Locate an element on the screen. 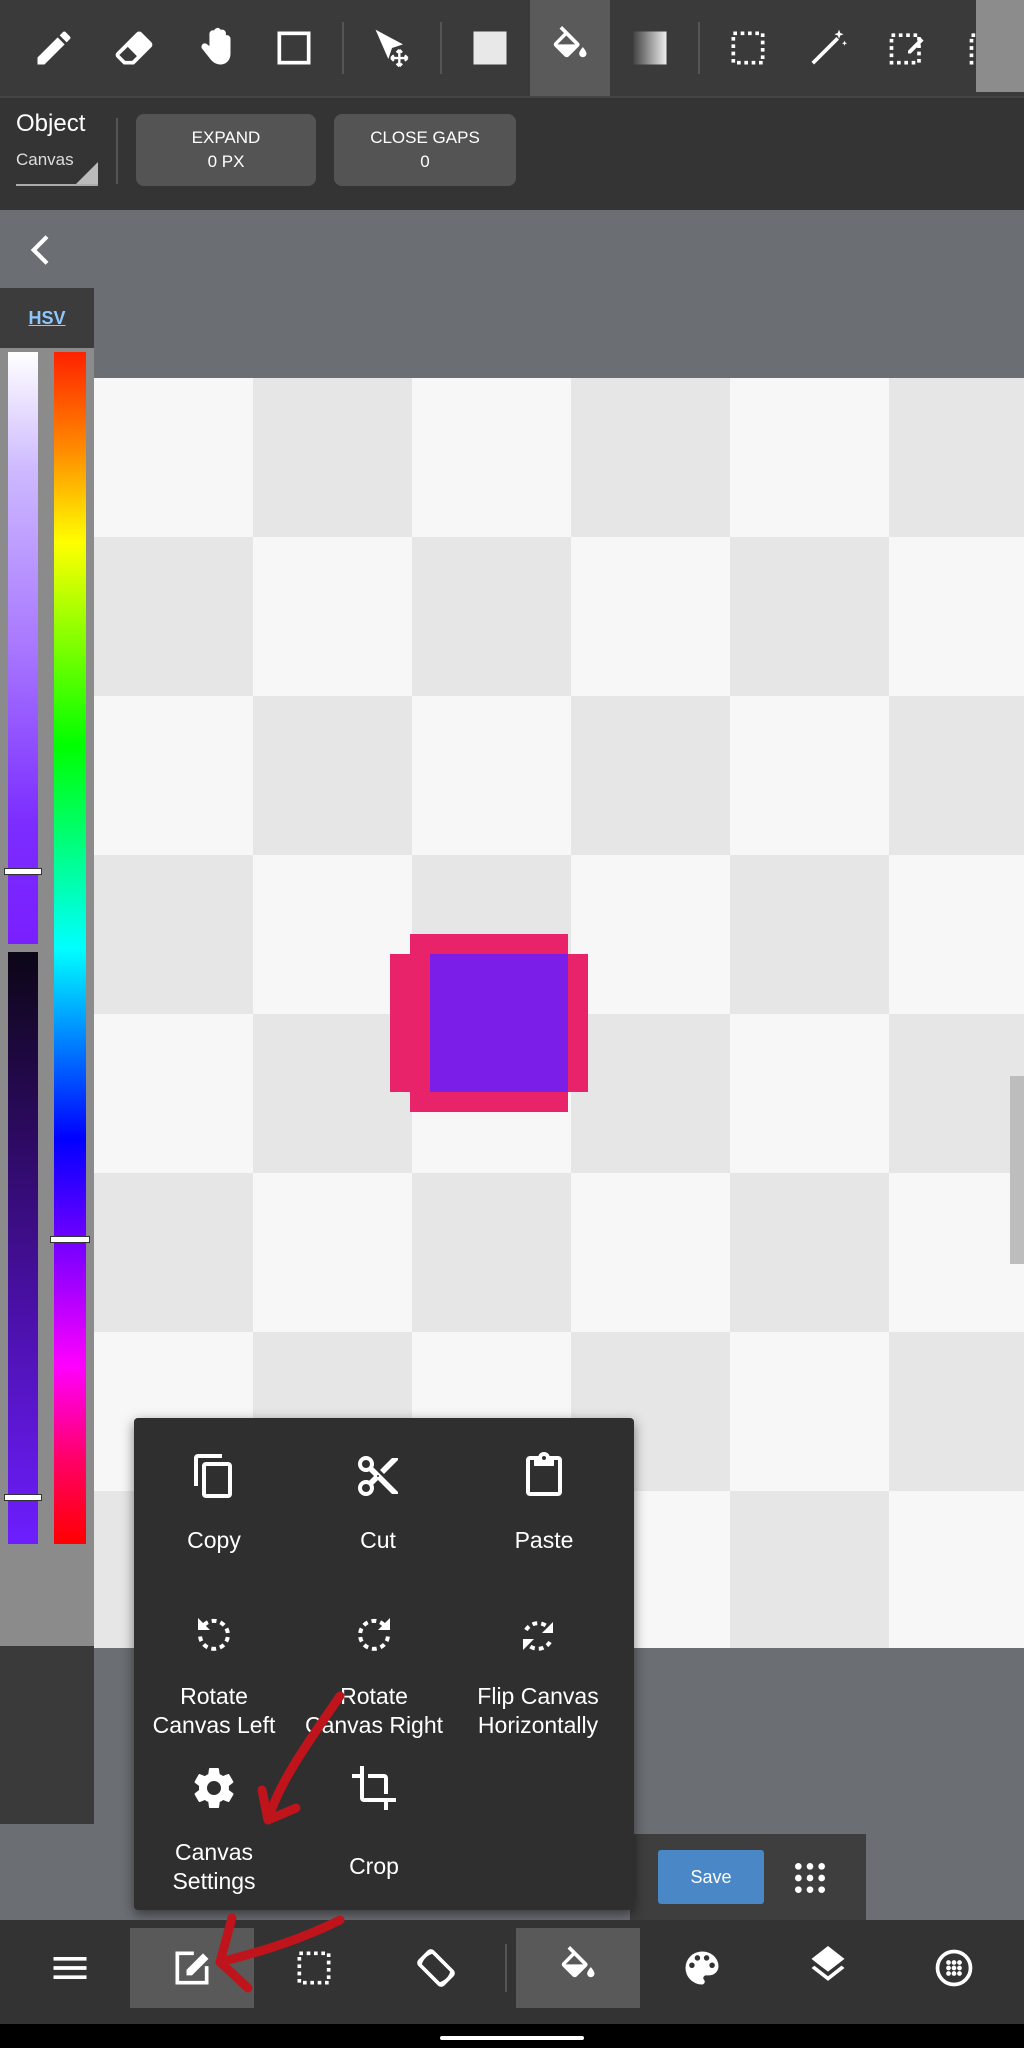 This screenshot has width=1024, height=2048. value-slider is located at coordinates (23, 1248).